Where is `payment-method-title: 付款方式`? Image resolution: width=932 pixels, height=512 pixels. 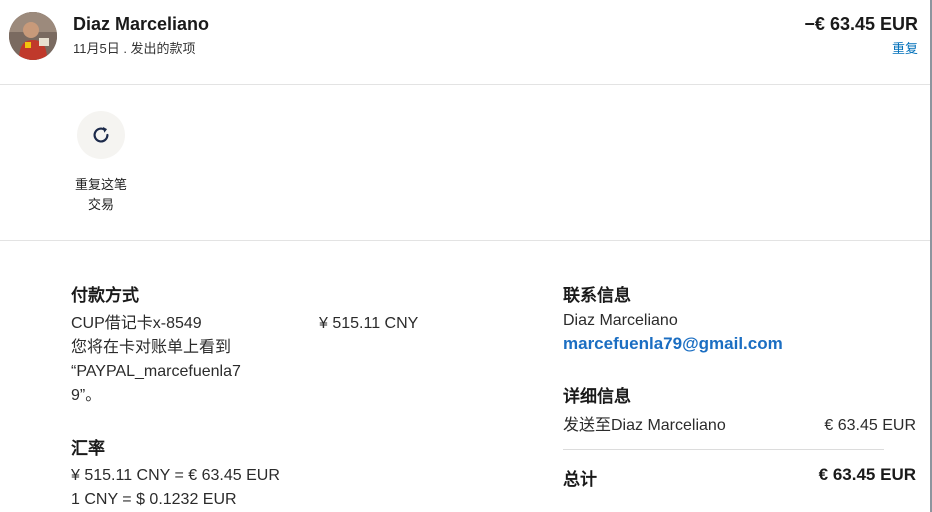
payment-method-title: 付款方式 is located at coordinates (105, 295).